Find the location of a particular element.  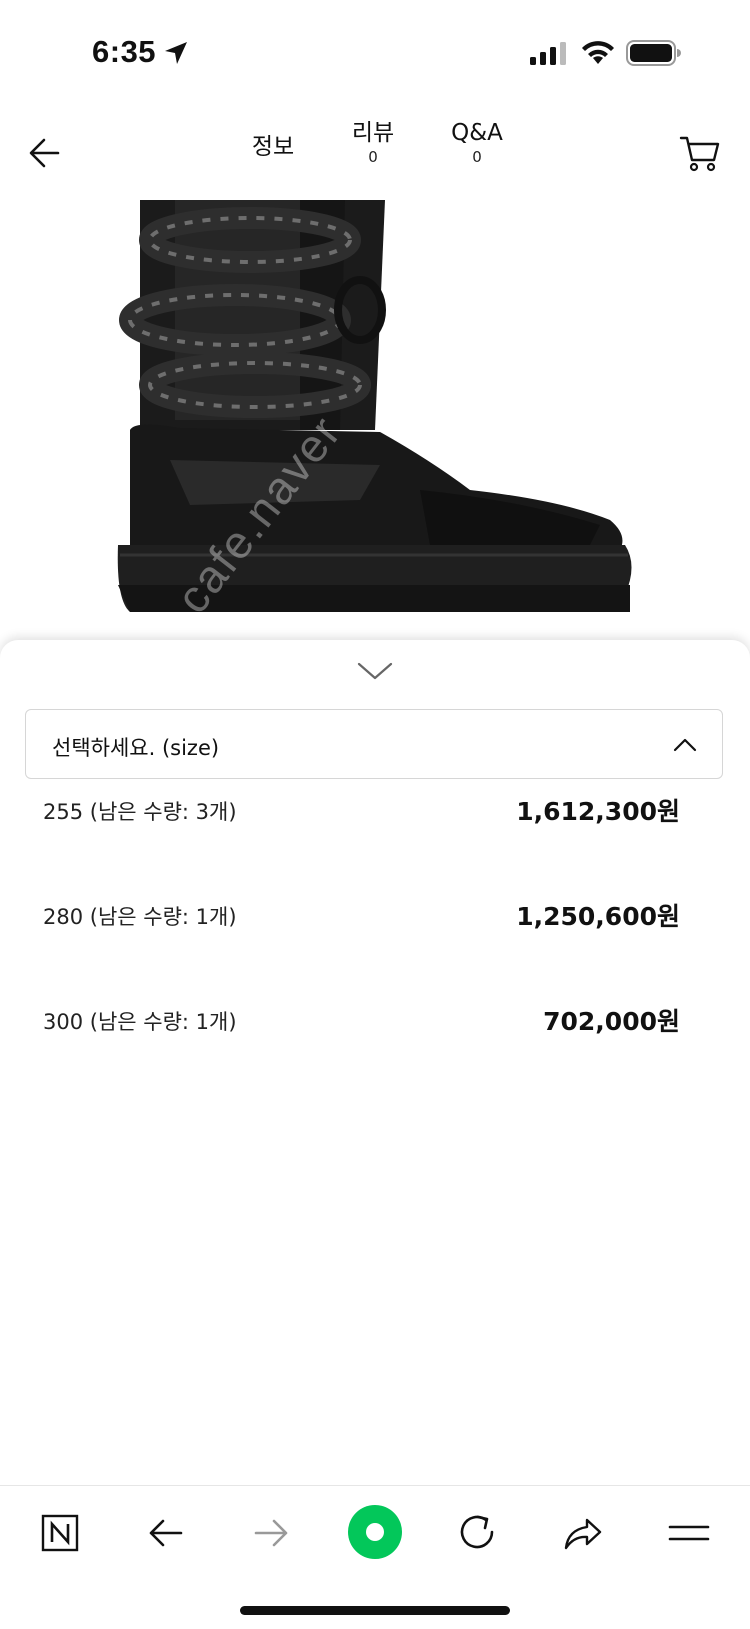

size-select-placeholder: 선택하세요. (size) is located at coordinates (136, 748).